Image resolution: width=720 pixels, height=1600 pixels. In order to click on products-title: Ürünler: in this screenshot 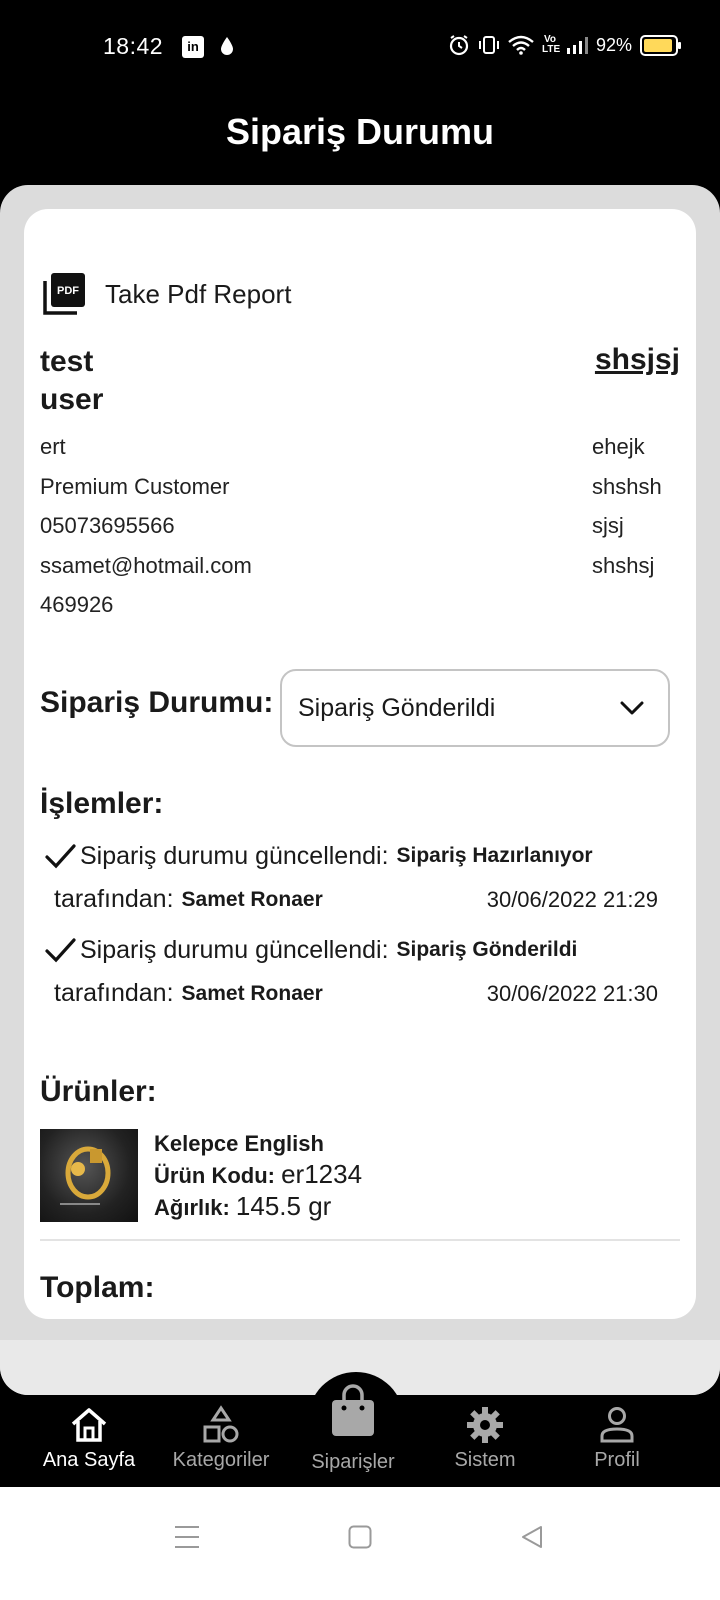, I will do `click(98, 1091)`.